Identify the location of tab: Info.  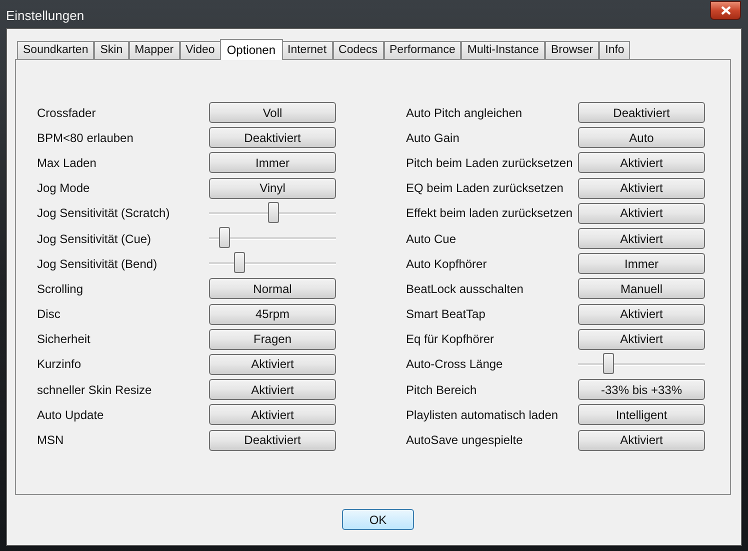
(614, 50).